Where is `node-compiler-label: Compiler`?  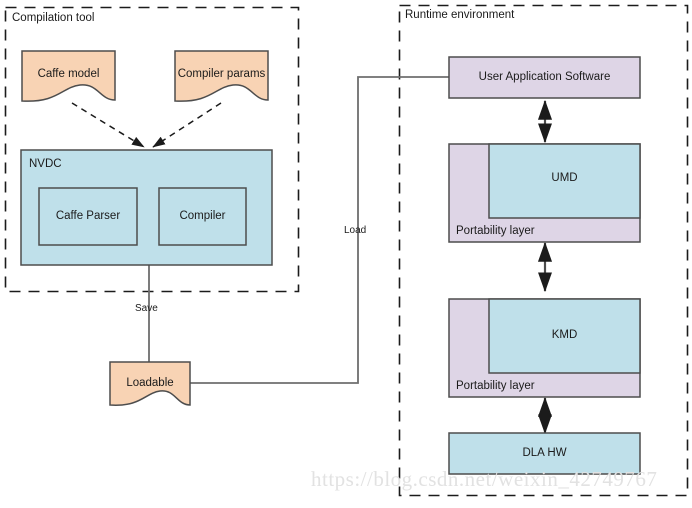
node-compiler-label: Compiler is located at coordinates (202, 216).